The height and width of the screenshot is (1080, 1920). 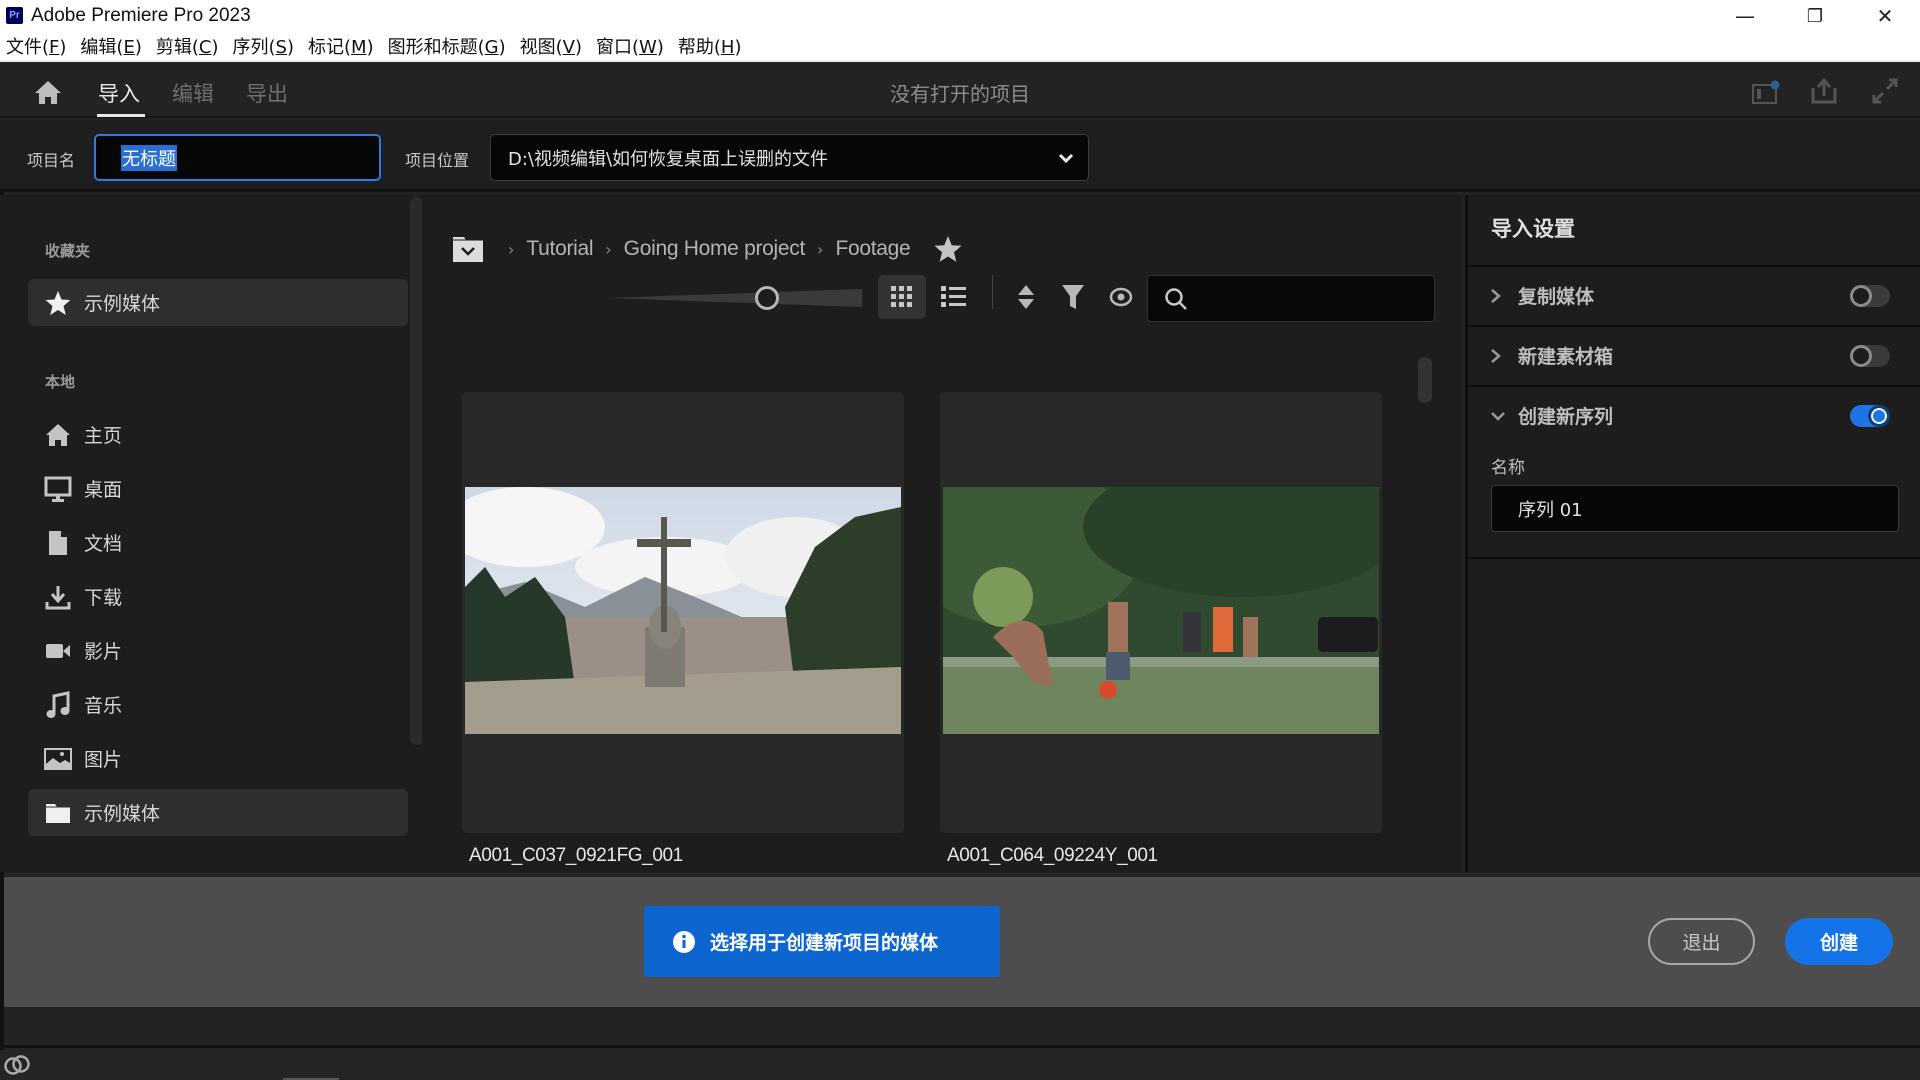 I want to click on media-grid-scrollbar, so click(x=1425, y=380).